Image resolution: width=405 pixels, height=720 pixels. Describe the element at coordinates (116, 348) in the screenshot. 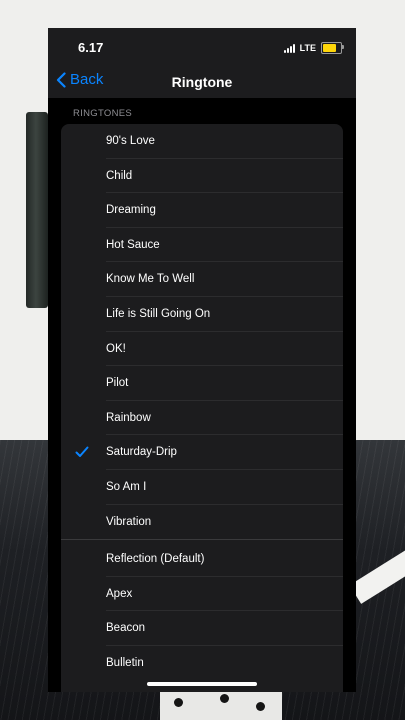

I see `ringtone-label: OK!` at that location.